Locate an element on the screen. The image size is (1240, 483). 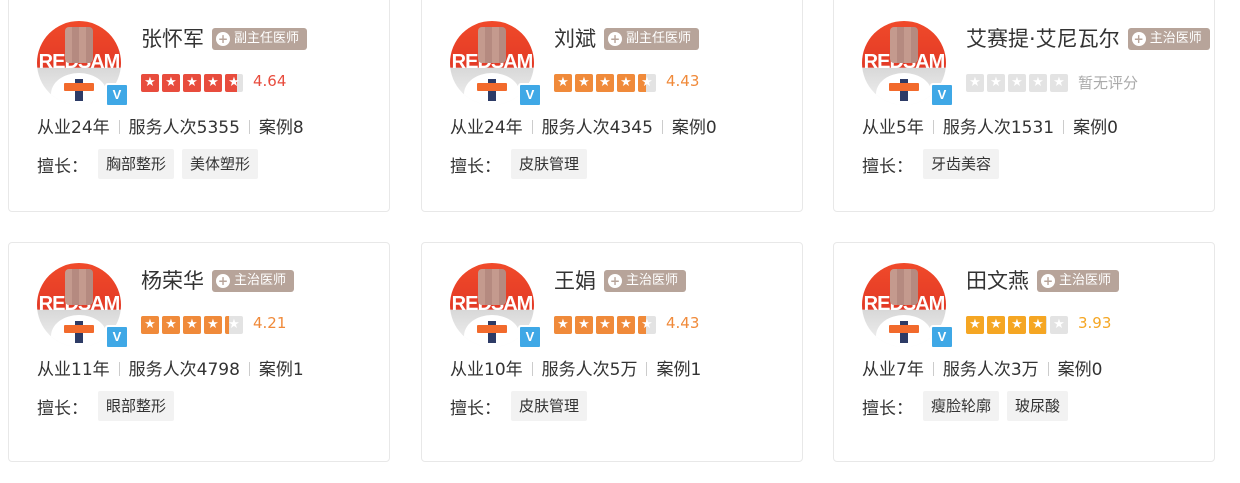
skills-row: 擅长： 眼部整形 is located at coordinates (106, 406).